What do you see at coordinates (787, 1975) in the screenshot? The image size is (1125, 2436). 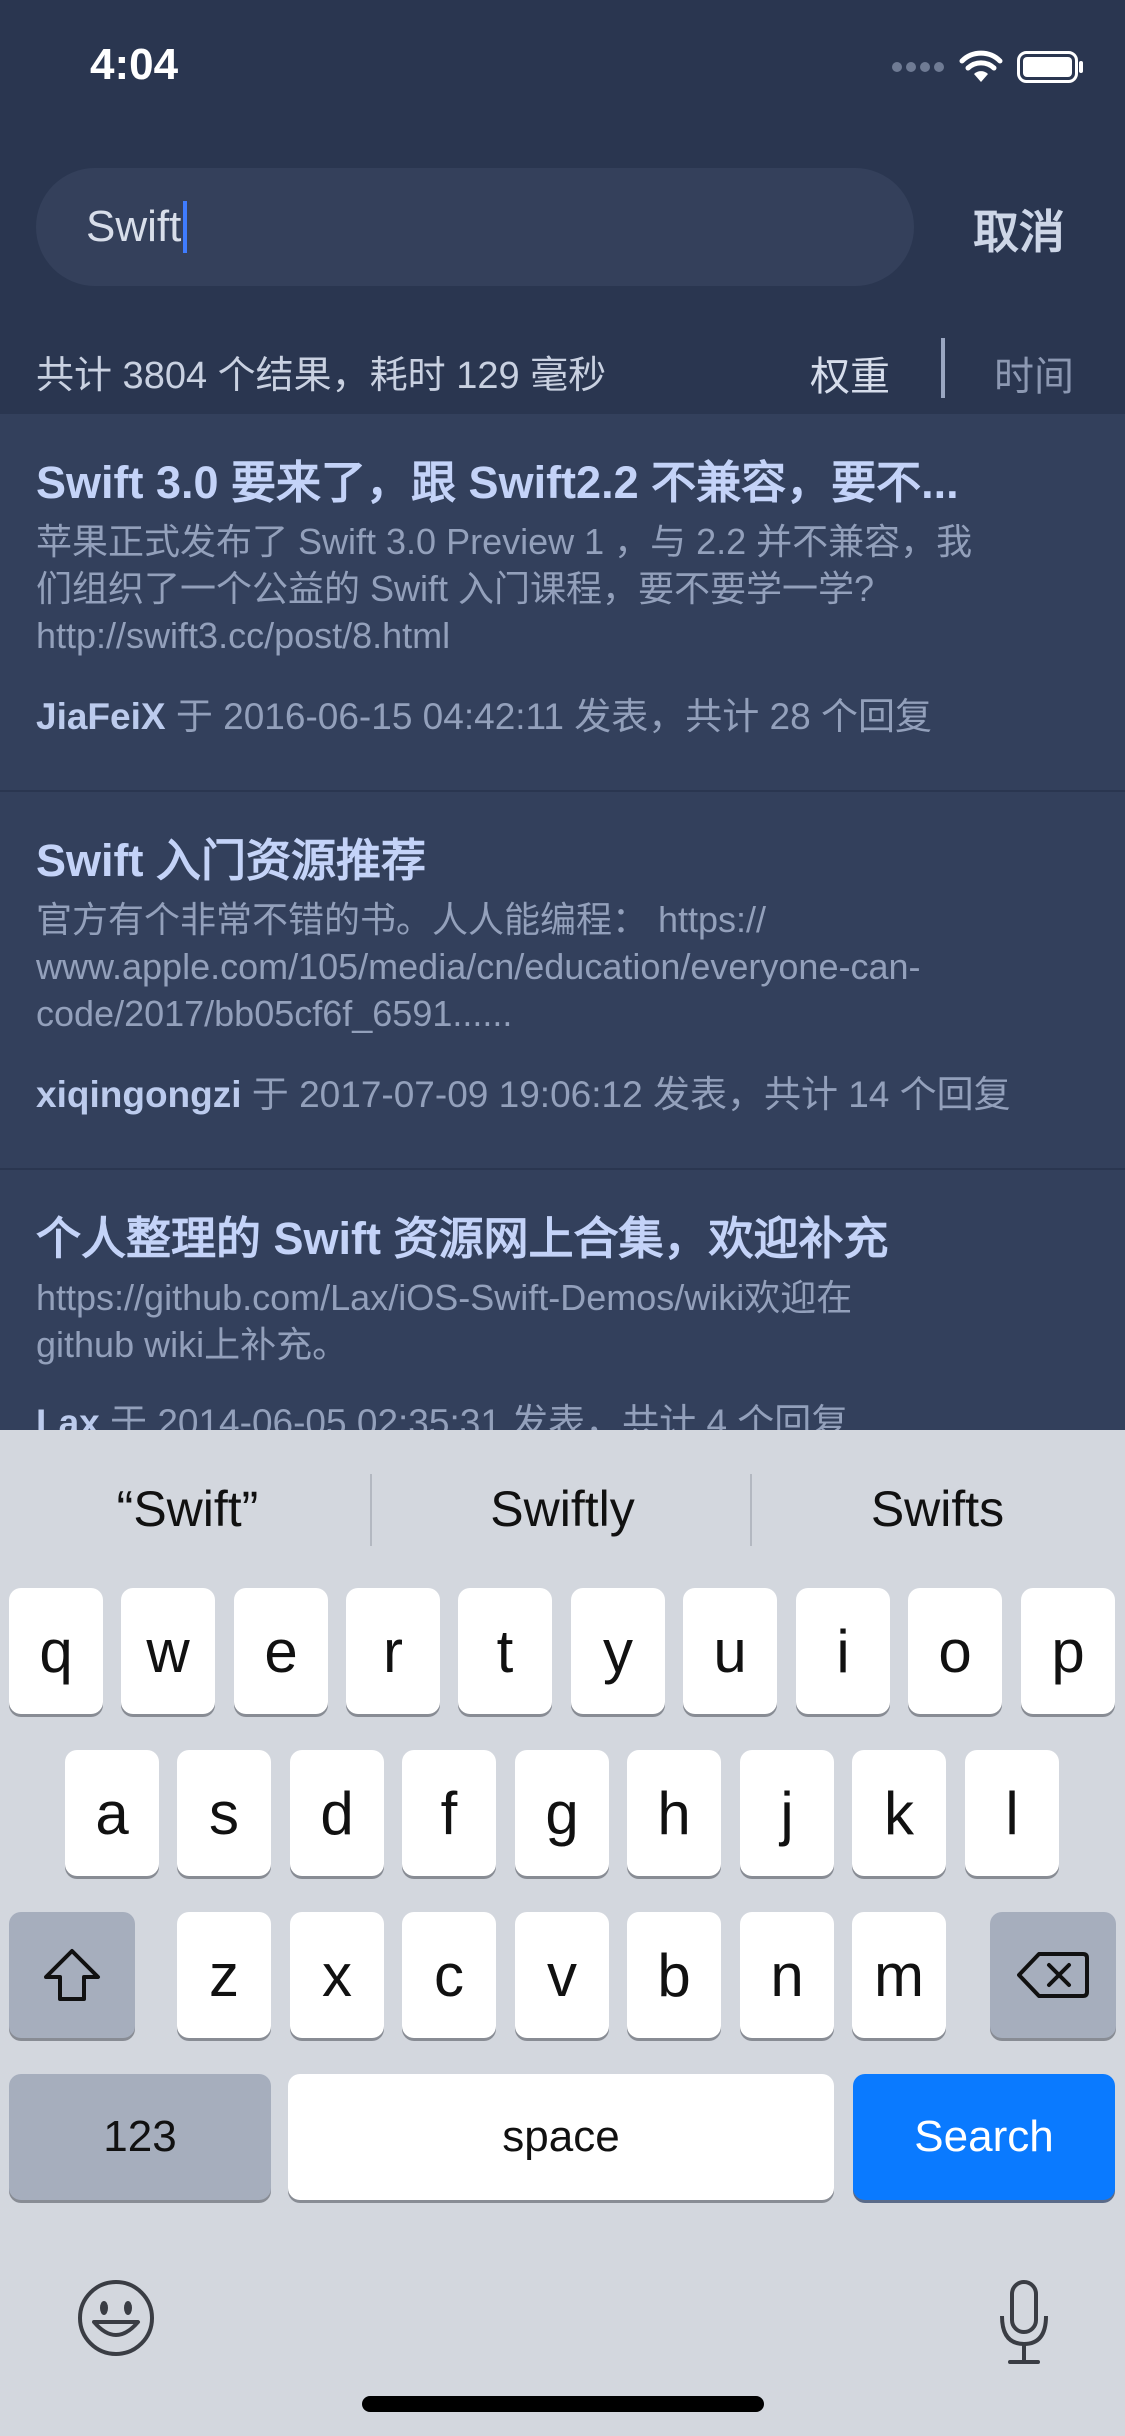 I see `key-n: n` at bounding box center [787, 1975].